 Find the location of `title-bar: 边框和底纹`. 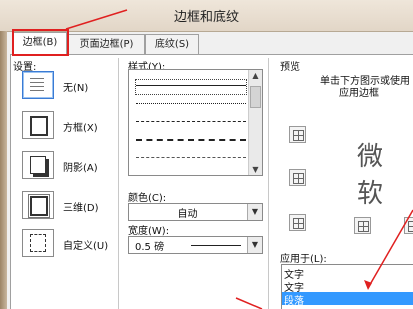

title-bar: 边框和底纹 is located at coordinates (206, 16).